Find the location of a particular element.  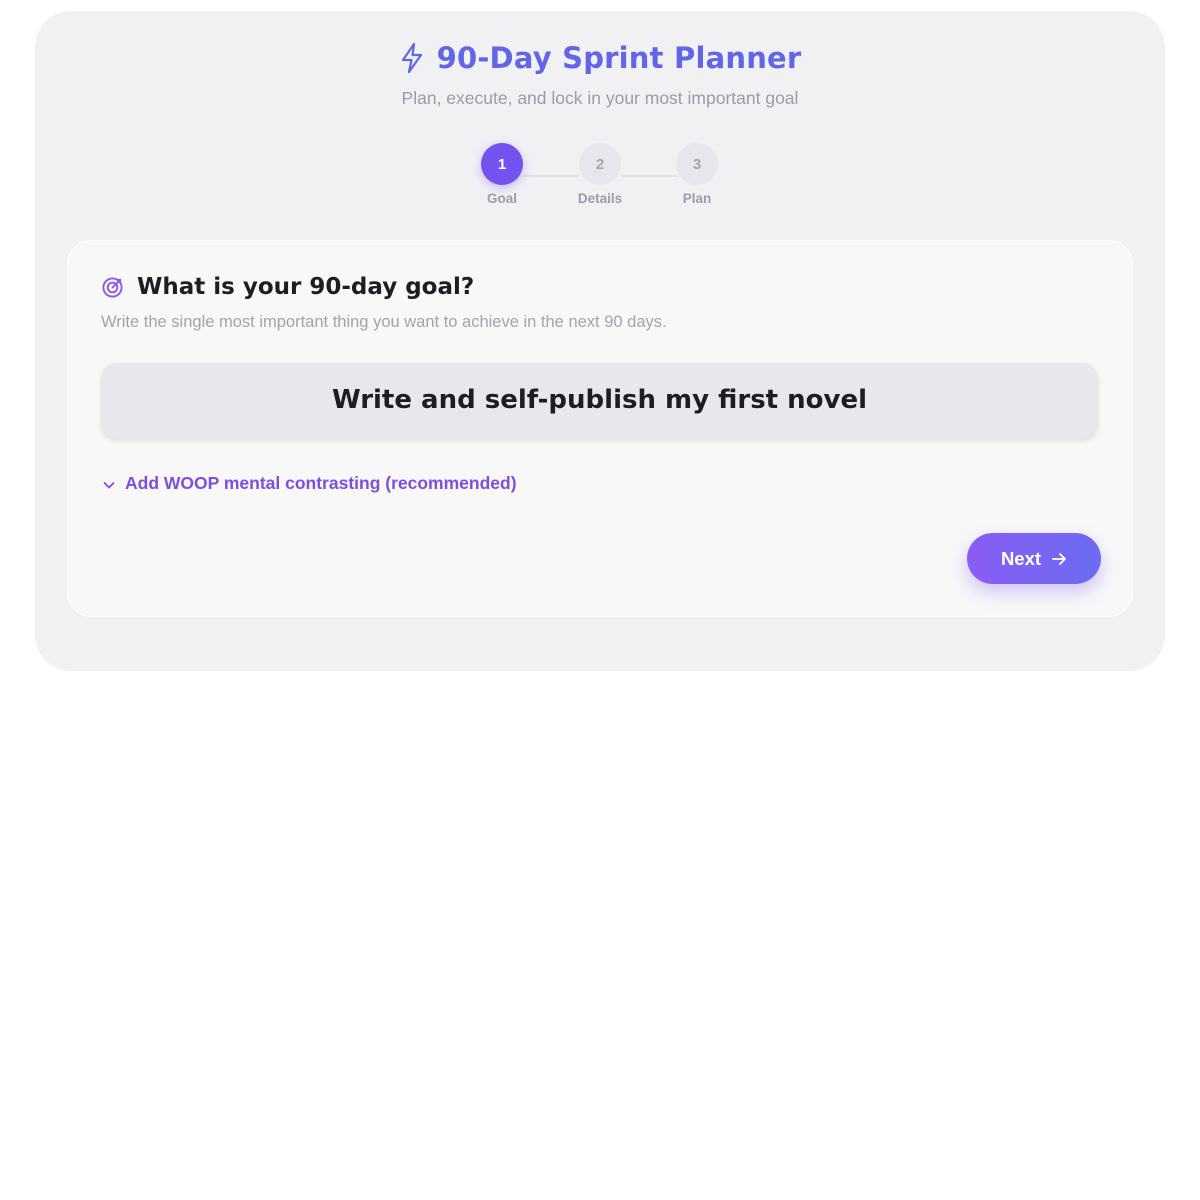

next-button: Next is located at coordinates (1034, 558).